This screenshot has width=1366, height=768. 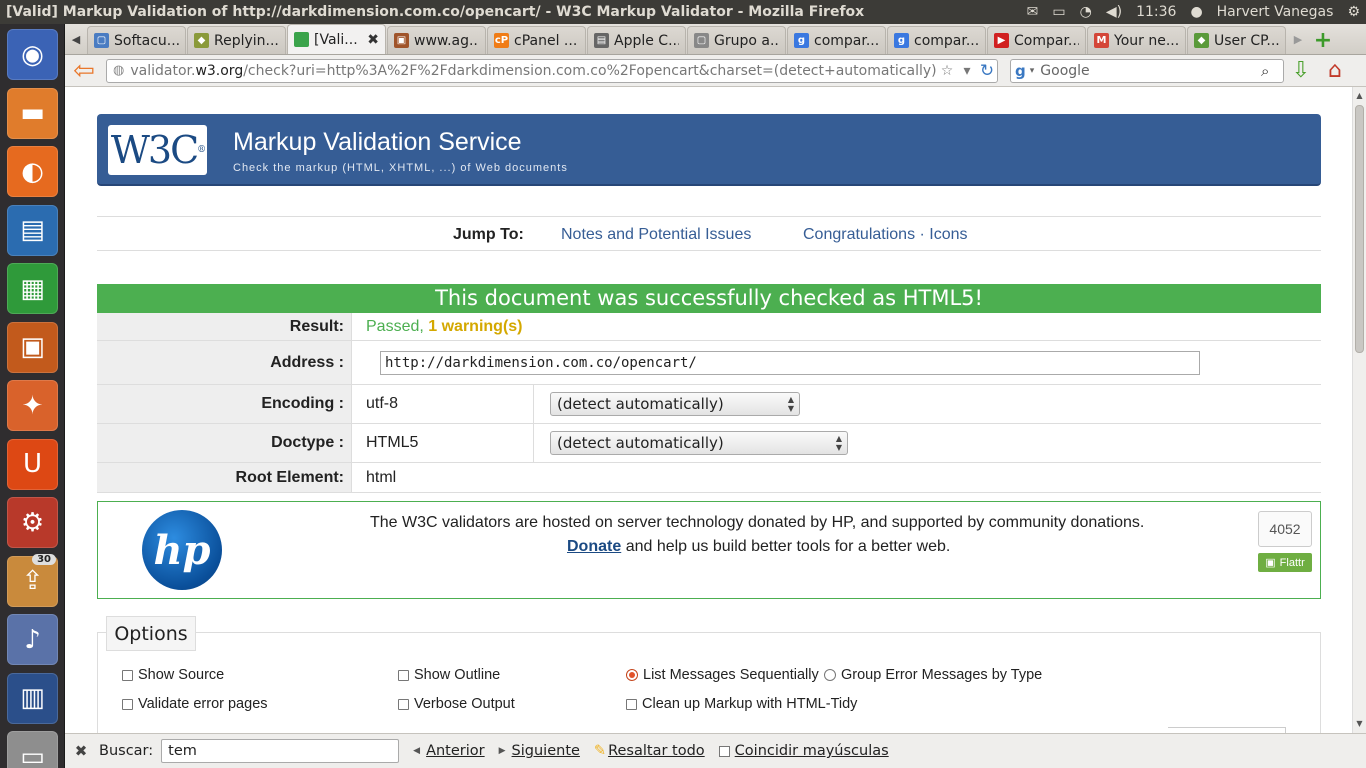 I want to click on find-input: tem, so click(x=280, y=751).